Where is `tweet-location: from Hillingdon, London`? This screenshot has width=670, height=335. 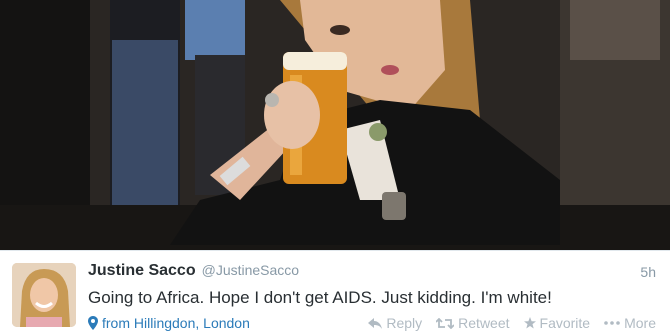
tweet-location: from Hillingdon, London is located at coordinates (169, 323).